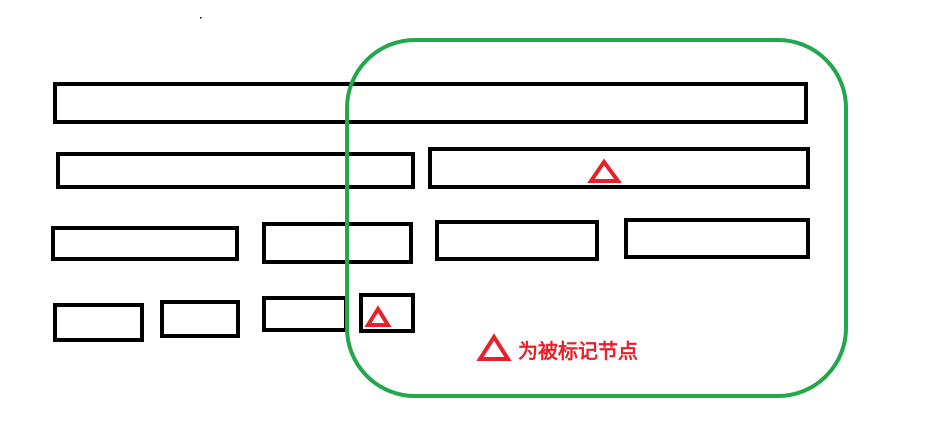 The height and width of the screenshot is (437, 951). What do you see at coordinates (494, 347) in the screenshot?
I see `legend-triangle-icon` at bounding box center [494, 347].